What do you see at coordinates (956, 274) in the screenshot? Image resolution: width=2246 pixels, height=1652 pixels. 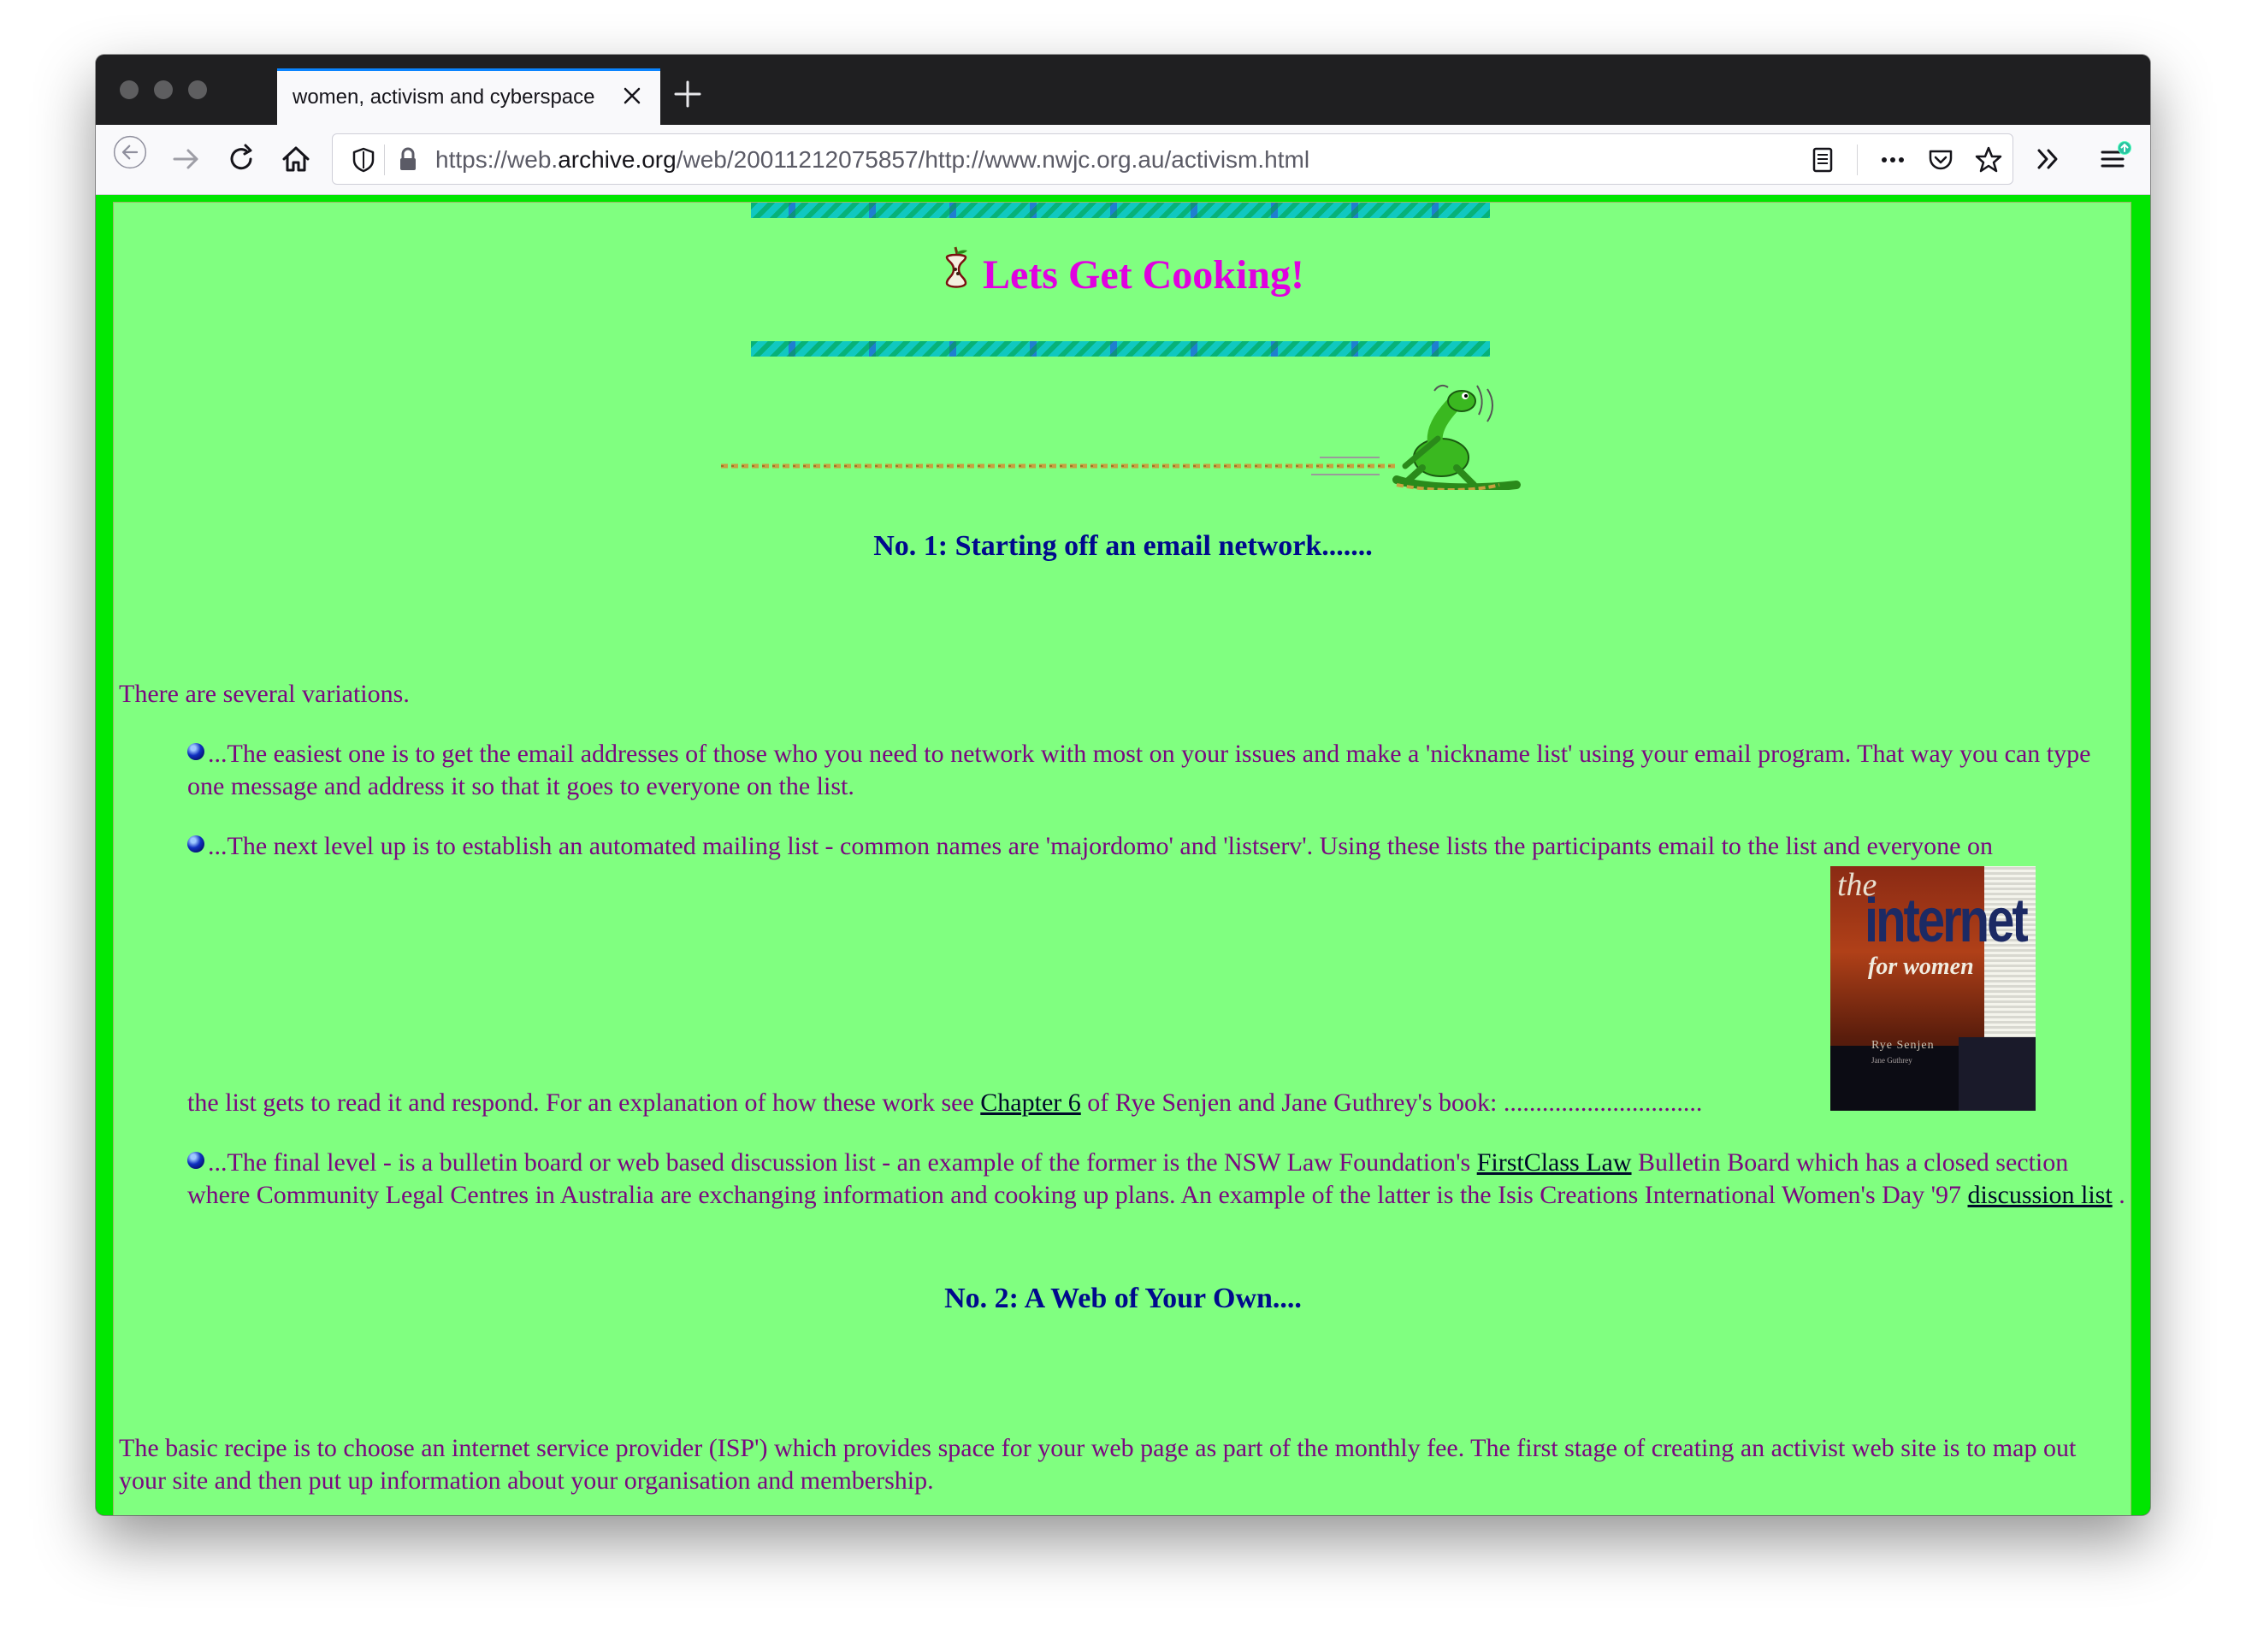 I see `apple-core-icon` at bounding box center [956, 274].